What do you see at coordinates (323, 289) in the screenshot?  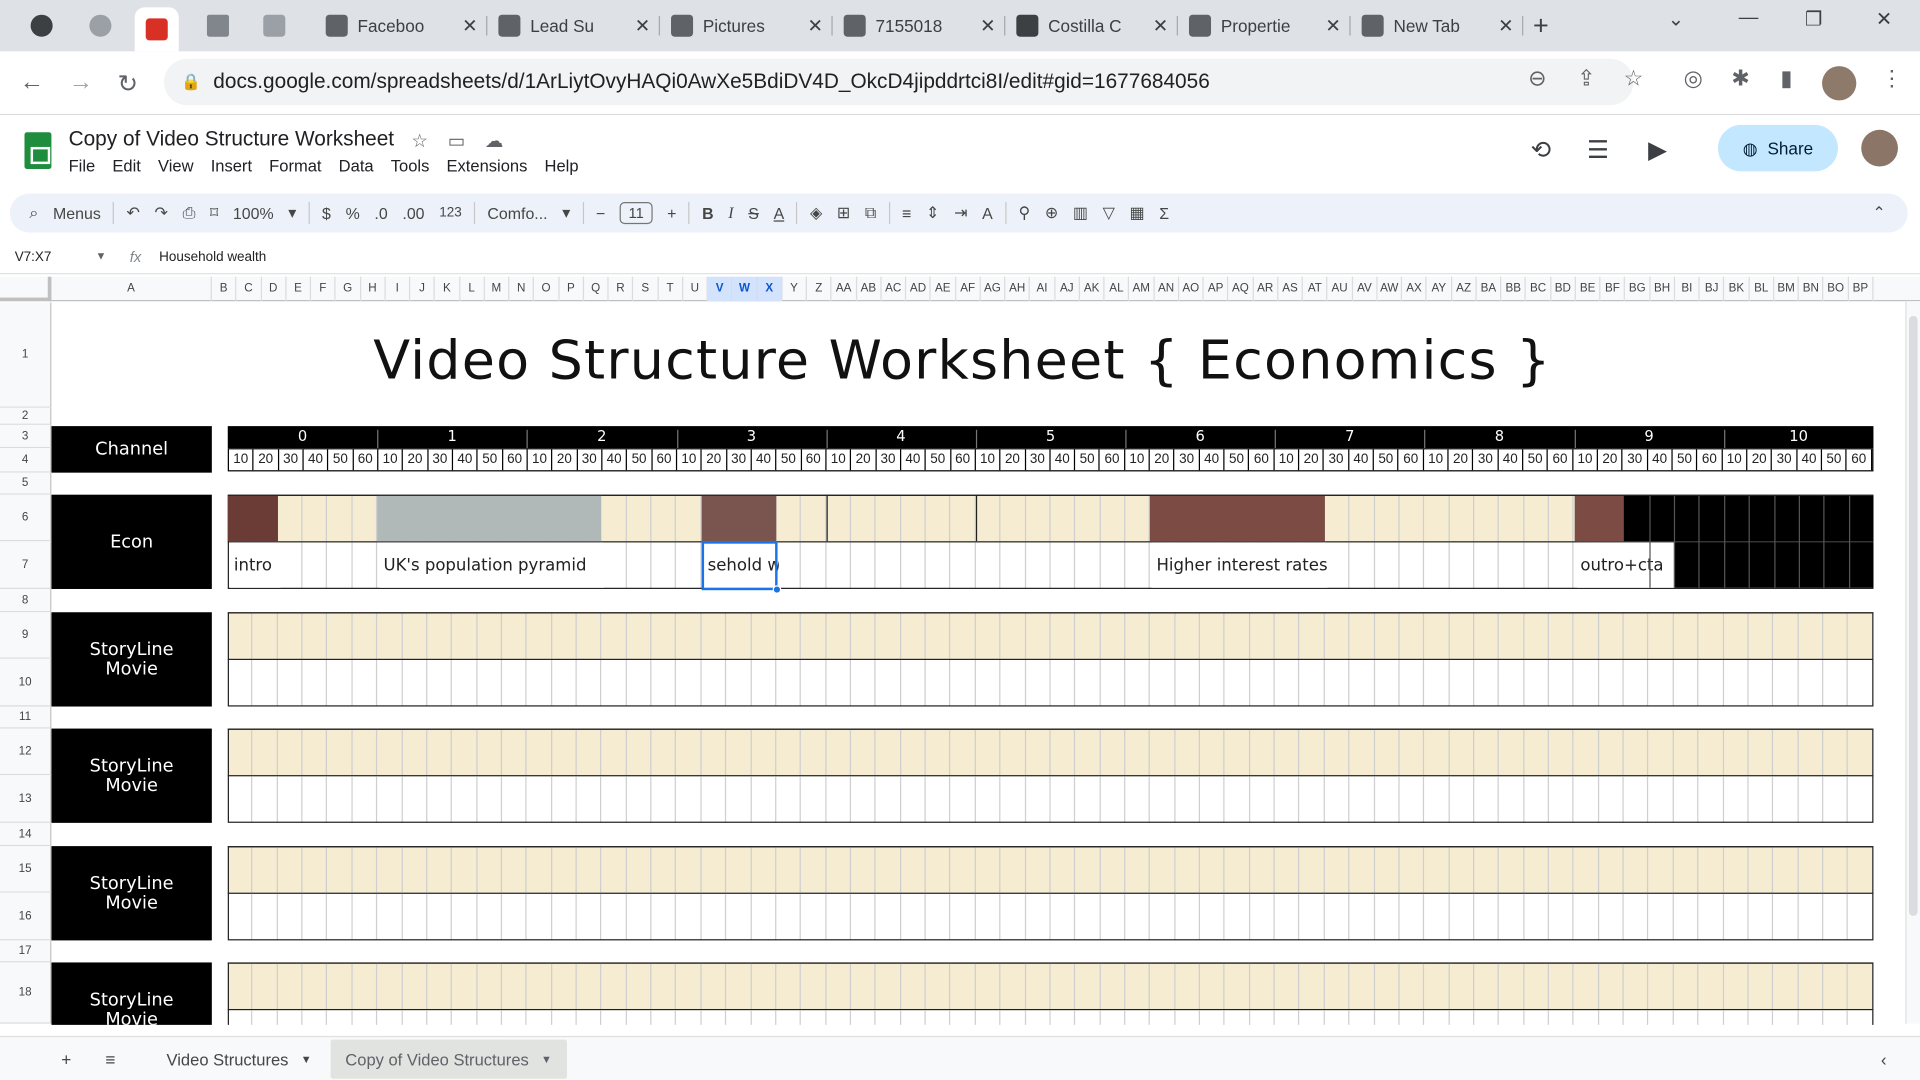 I see `column-header-f: F` at bounding box center [323, 289].